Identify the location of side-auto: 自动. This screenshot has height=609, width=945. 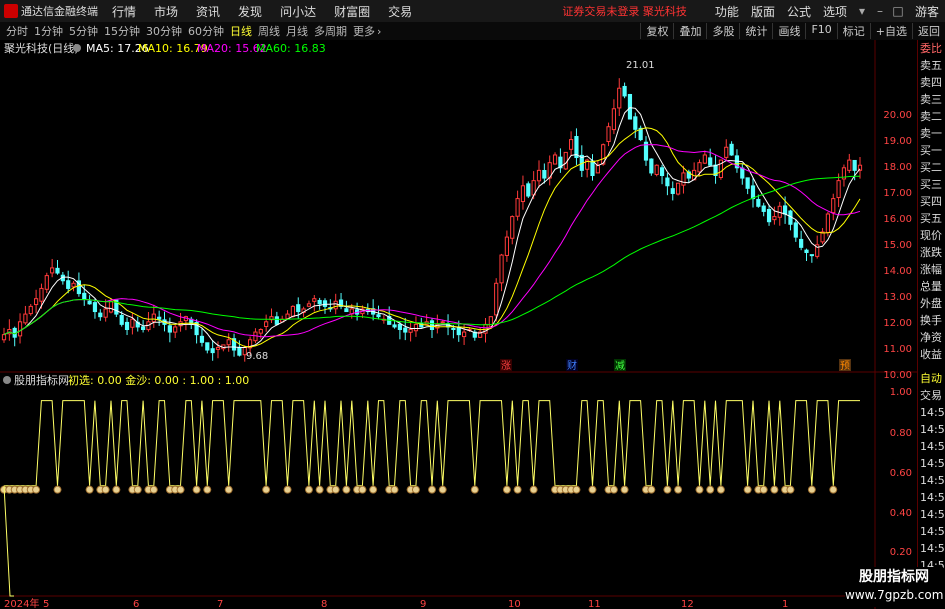
(931, 378).